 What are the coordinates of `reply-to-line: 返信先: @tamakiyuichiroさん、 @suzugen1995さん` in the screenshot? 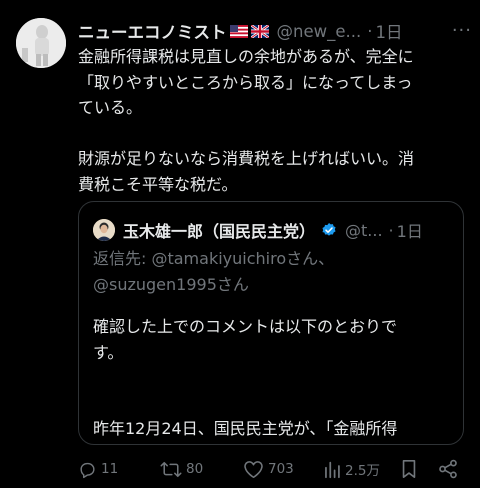 It's located at (214, 271).